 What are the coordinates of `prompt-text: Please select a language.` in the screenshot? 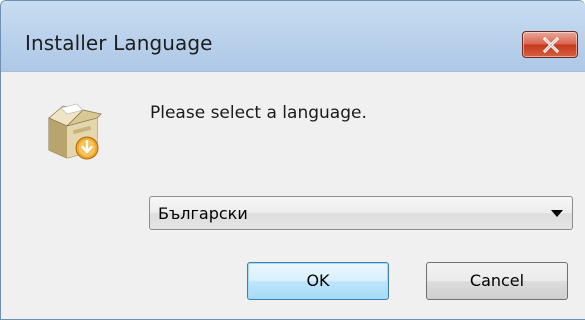 It's located at (258, 113).